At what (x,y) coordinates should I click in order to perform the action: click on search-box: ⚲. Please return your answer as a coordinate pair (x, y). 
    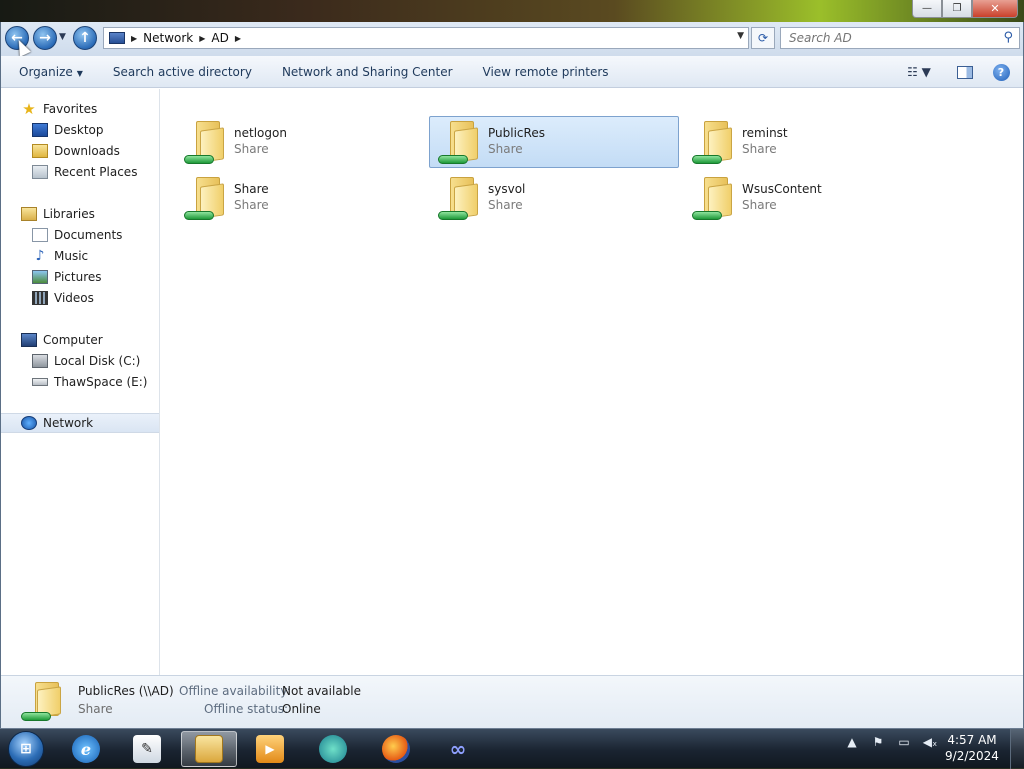
    Looking at the image, I should click on (900, 38).